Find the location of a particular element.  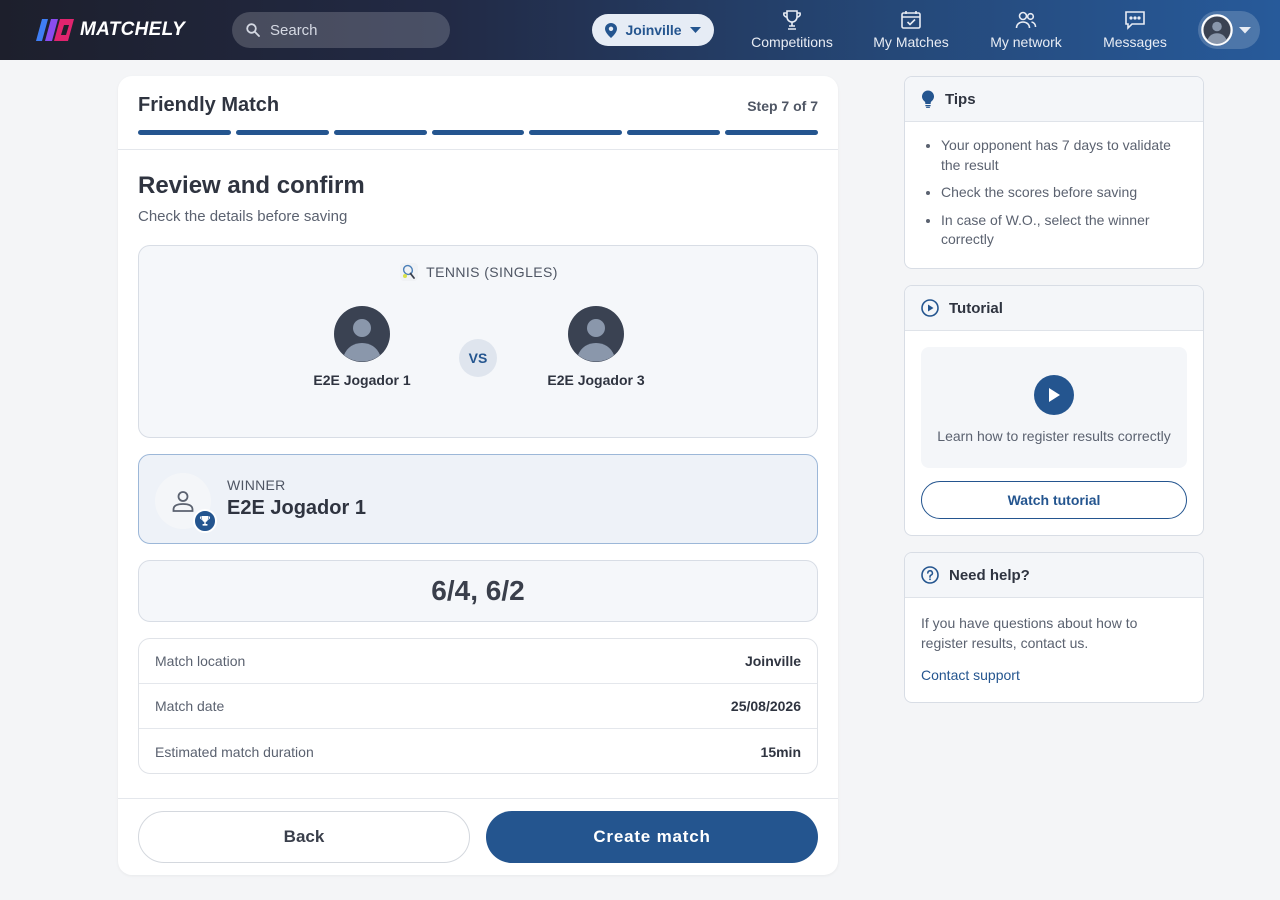

detail-value: 25/08/2026 is located at coordinates (765, 706).